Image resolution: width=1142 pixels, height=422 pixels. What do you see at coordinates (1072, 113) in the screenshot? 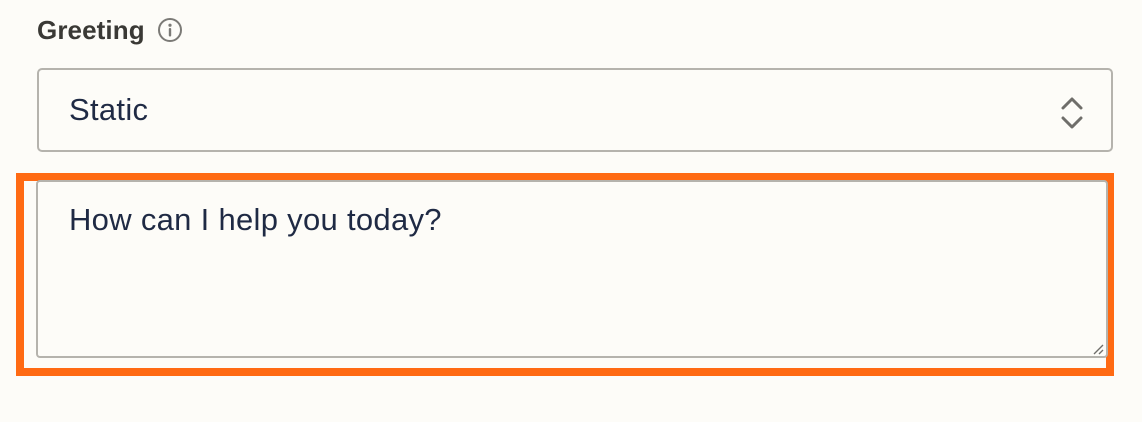
I see `chevron-up-down-icon` at bounding box center [1072, 113].